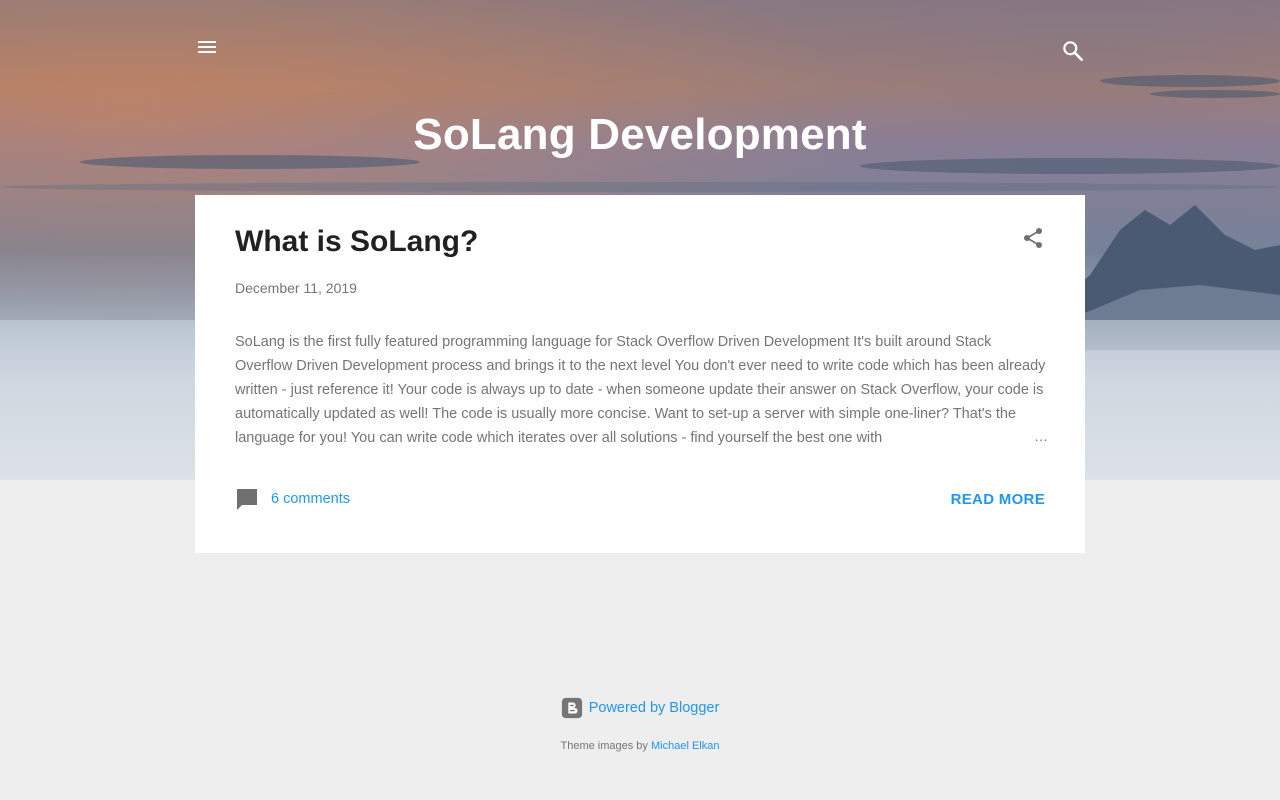 The height and width of the screenshot is (800, 1280). Describe the element at coordinates (685, 746) in the screenshot. I see `theme-author-link: Michael Elkan` at that location.